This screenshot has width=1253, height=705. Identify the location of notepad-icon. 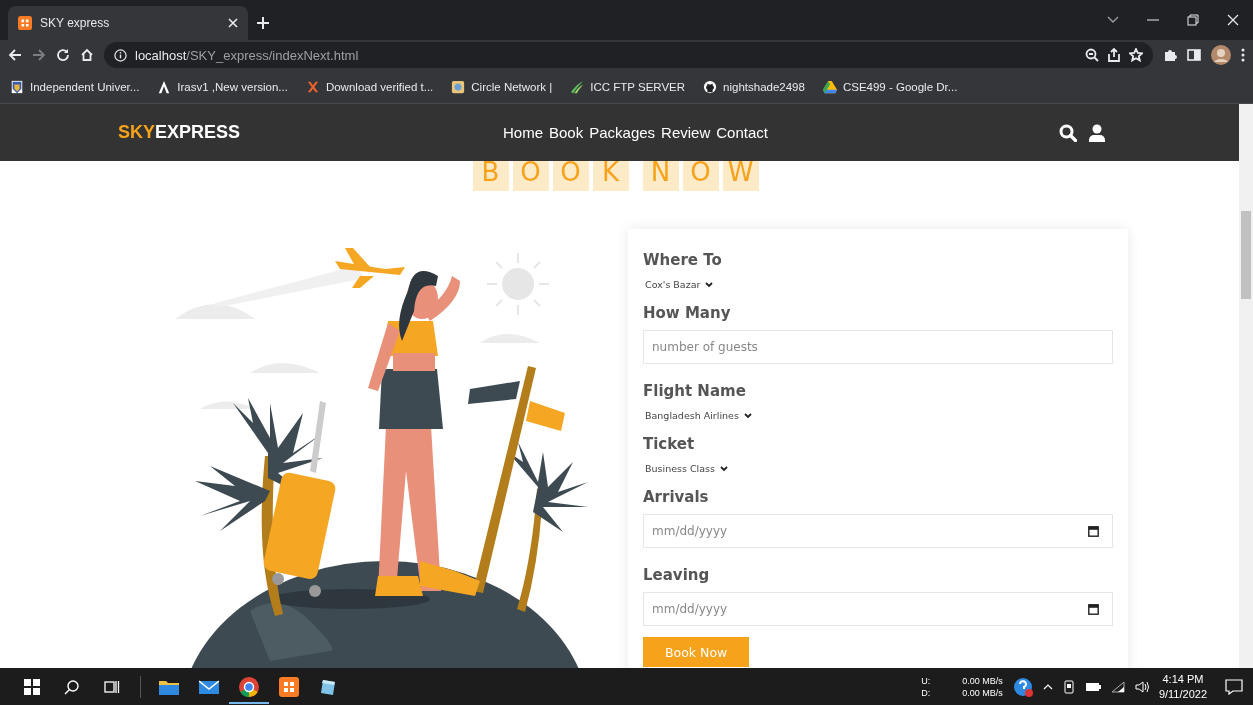
(329, 686).